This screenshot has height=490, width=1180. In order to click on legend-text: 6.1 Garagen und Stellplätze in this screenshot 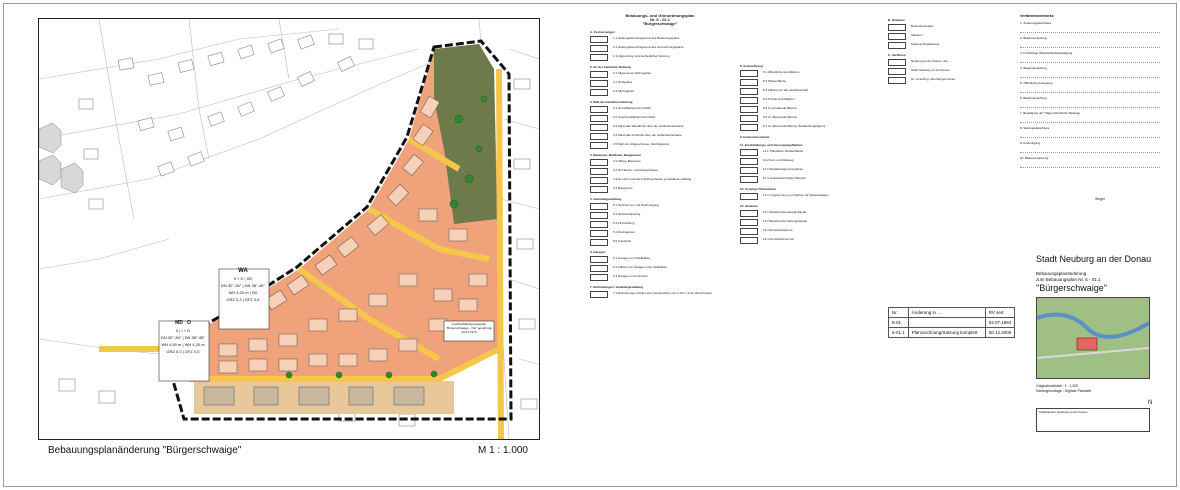, I will do `click(632, 258)`.